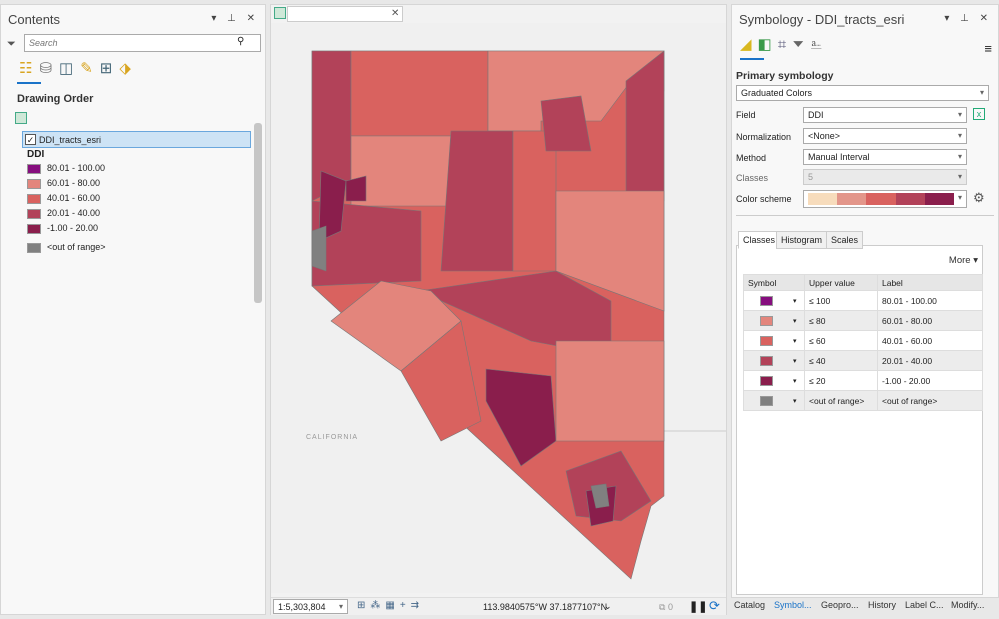 This screenshot has height=619, width=999. What do you see at coordinates (841, 360) in the screenshot?
I see `upper-value-cell: ≤ 40` at bounding box center [841, 360].